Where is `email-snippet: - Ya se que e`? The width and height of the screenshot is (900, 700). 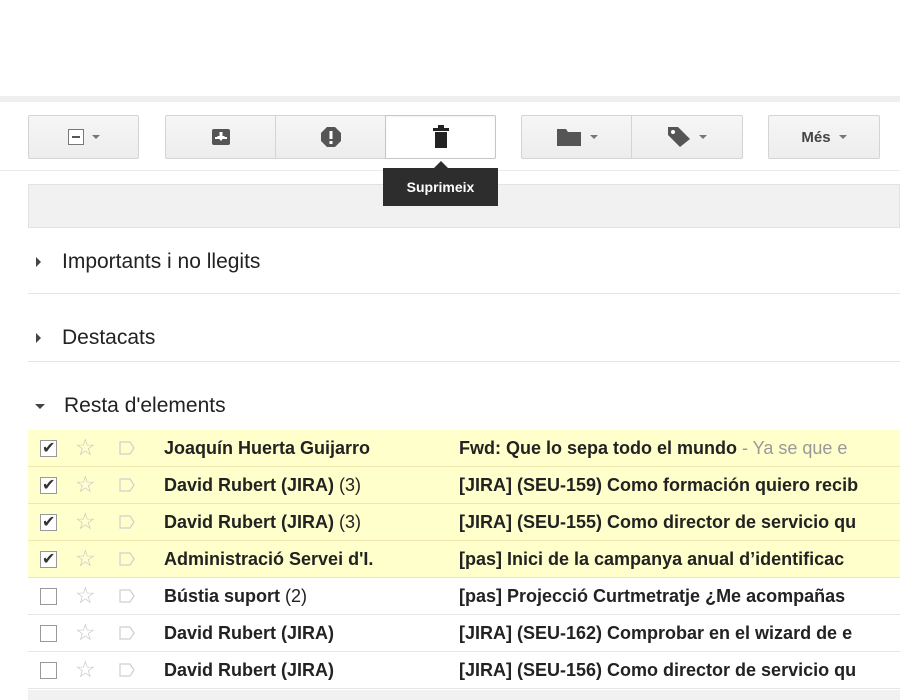 email-snippet: - Ya se que e is located at coordinates (792, 448).